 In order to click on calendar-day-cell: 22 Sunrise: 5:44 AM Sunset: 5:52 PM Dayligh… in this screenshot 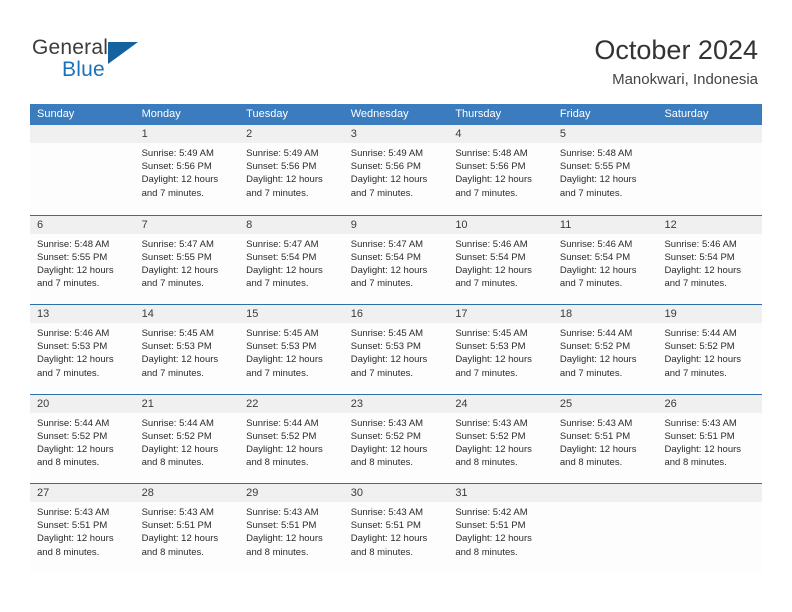, I will do `click(291, 438)`.